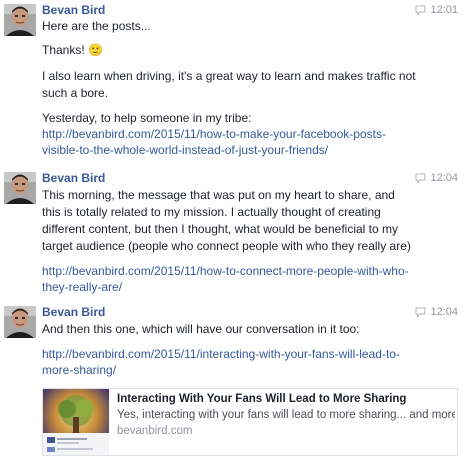 The image size is (463, 460). What do you see at coordinates (72, 50) in the screenshot?
I see `message-text-thanks: Thanks! 🙂` at bounding box center [72, 50].